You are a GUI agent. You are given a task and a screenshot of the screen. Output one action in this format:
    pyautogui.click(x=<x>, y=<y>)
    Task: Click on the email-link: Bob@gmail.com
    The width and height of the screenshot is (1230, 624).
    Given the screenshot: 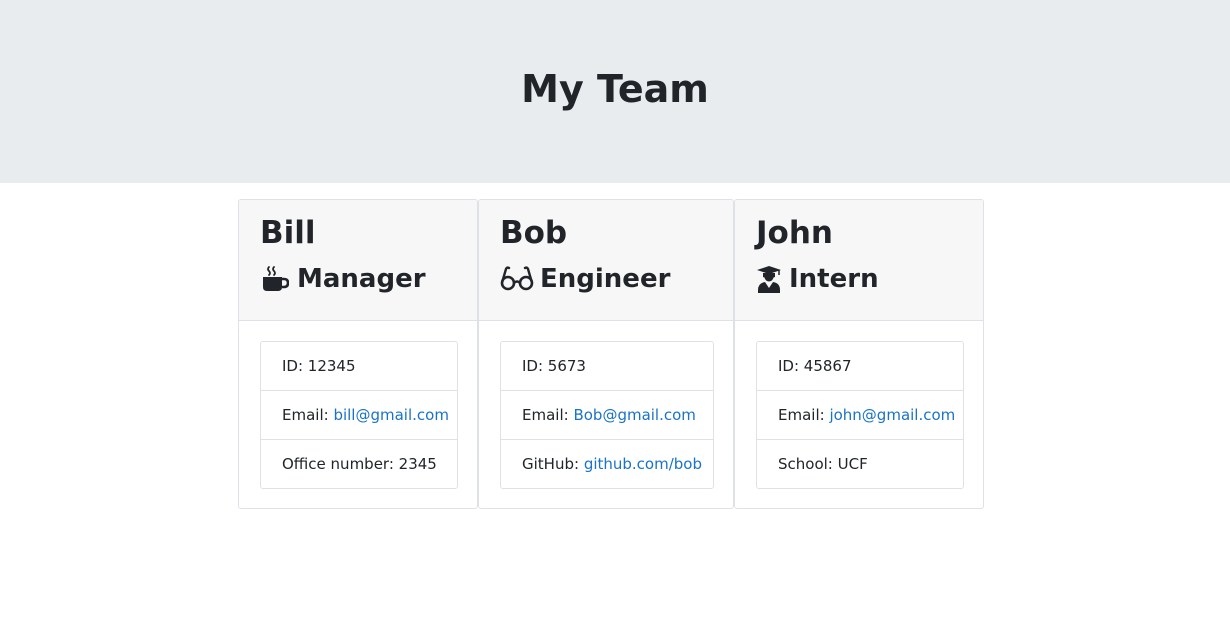 What is the action you would take?
    pyautogui.click(x=634, y=415)
    